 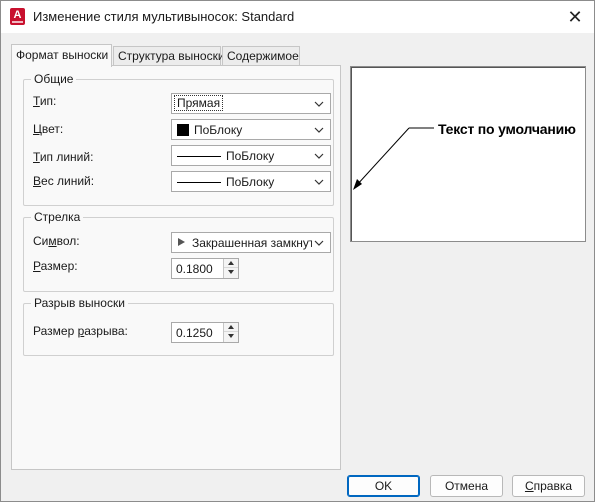 What do you see at coordinates (529, 486) in the screenshot?
I see `help-button-accel: С` at bounding box center [529, 486].